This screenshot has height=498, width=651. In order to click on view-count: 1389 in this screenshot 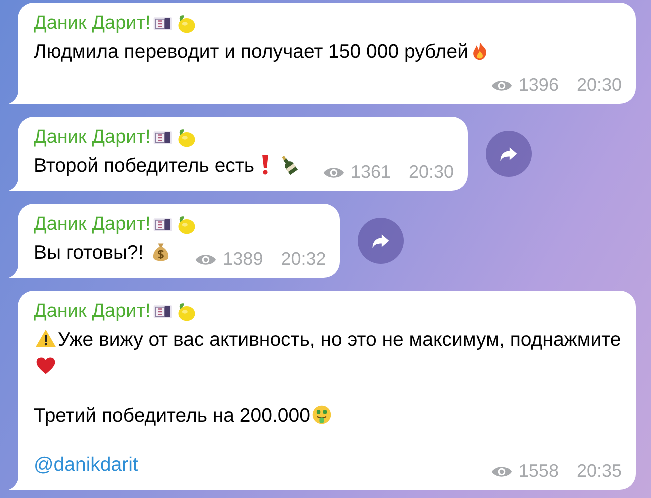, I will do `click(243, 259)`.